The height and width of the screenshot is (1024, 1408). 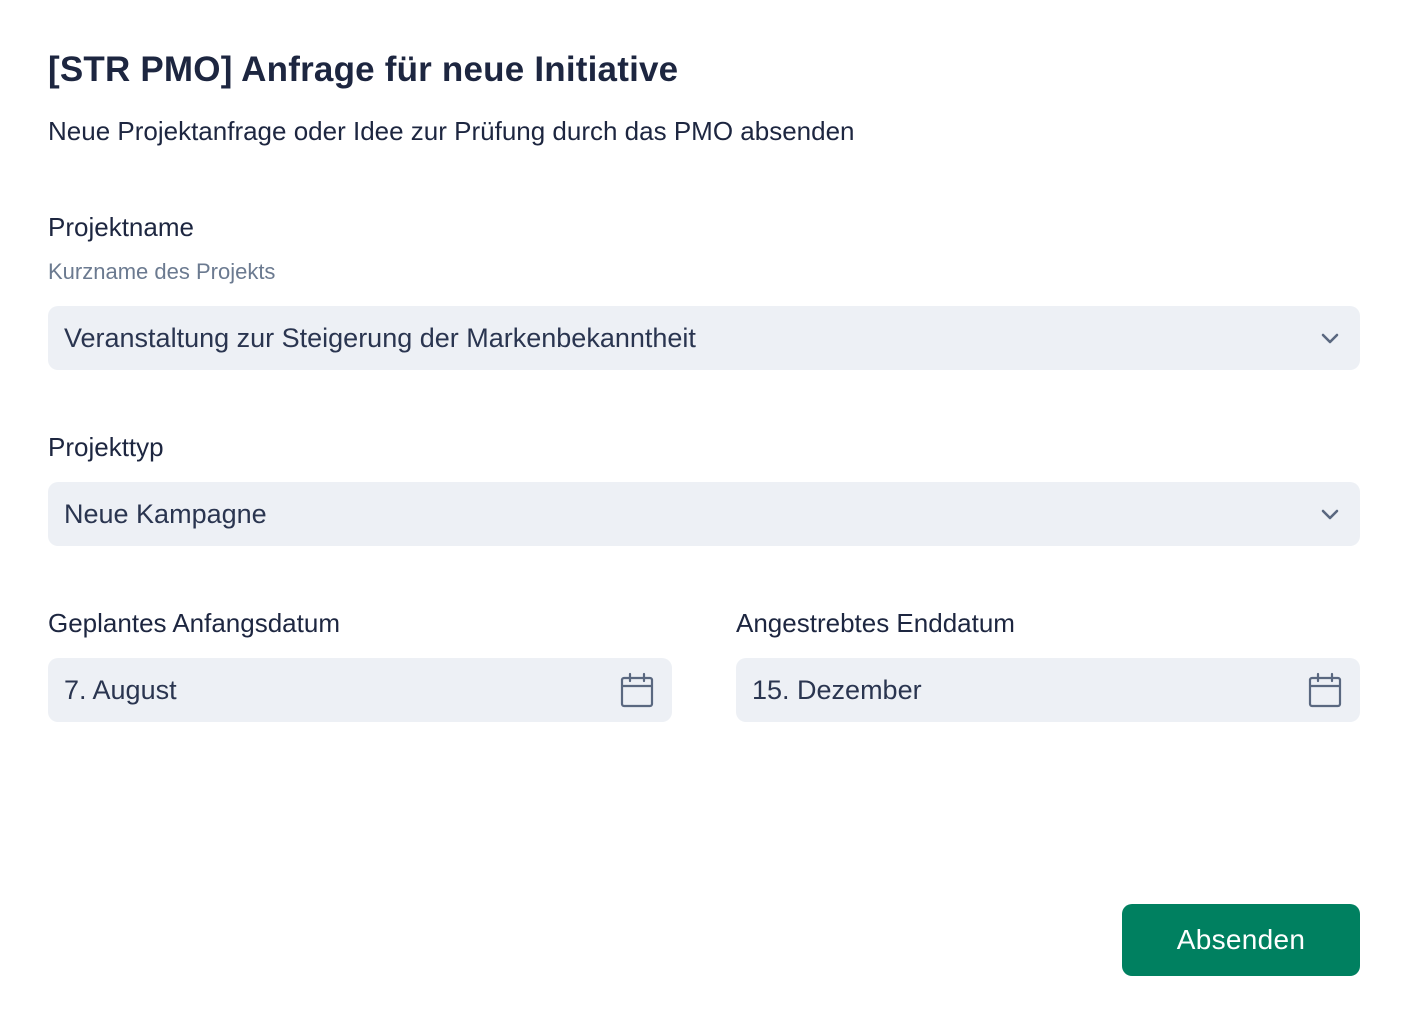 I want to click on start-date-field: 7. August, so click(x=360, y=690).